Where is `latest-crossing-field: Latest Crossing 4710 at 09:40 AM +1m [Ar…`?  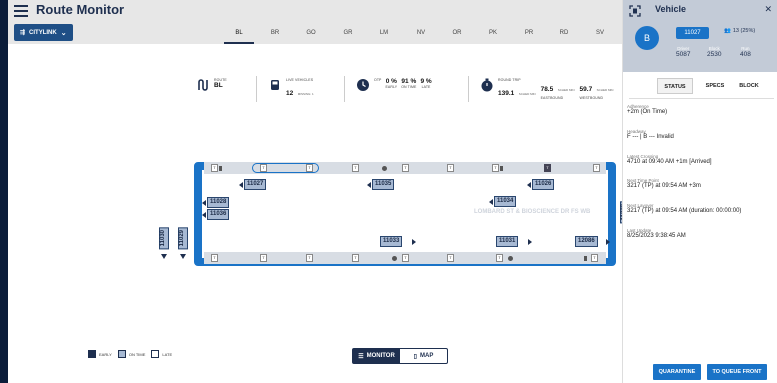 latest-crossing-field: Latest Crossing 4710 at 09:40 AM +1m [Ar… is located at coordinates (669, 159).